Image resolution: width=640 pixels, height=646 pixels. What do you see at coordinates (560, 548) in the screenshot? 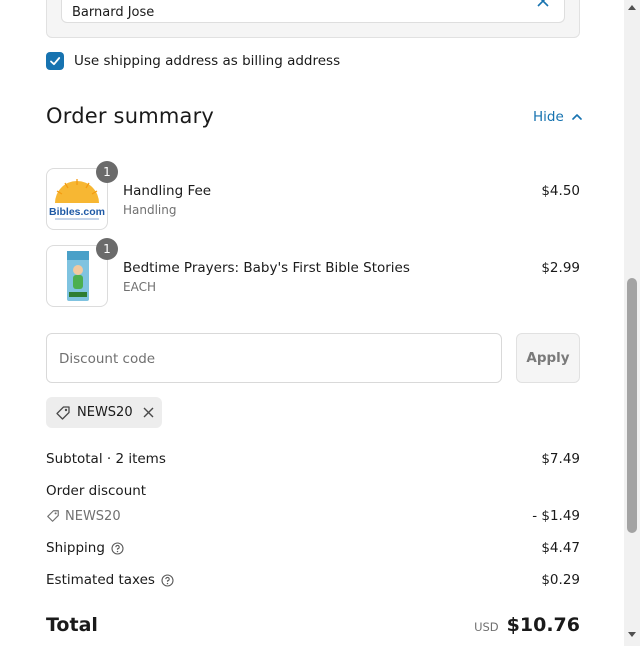
I see `shipping-value: $4.47` at bounding box center [560, 548].